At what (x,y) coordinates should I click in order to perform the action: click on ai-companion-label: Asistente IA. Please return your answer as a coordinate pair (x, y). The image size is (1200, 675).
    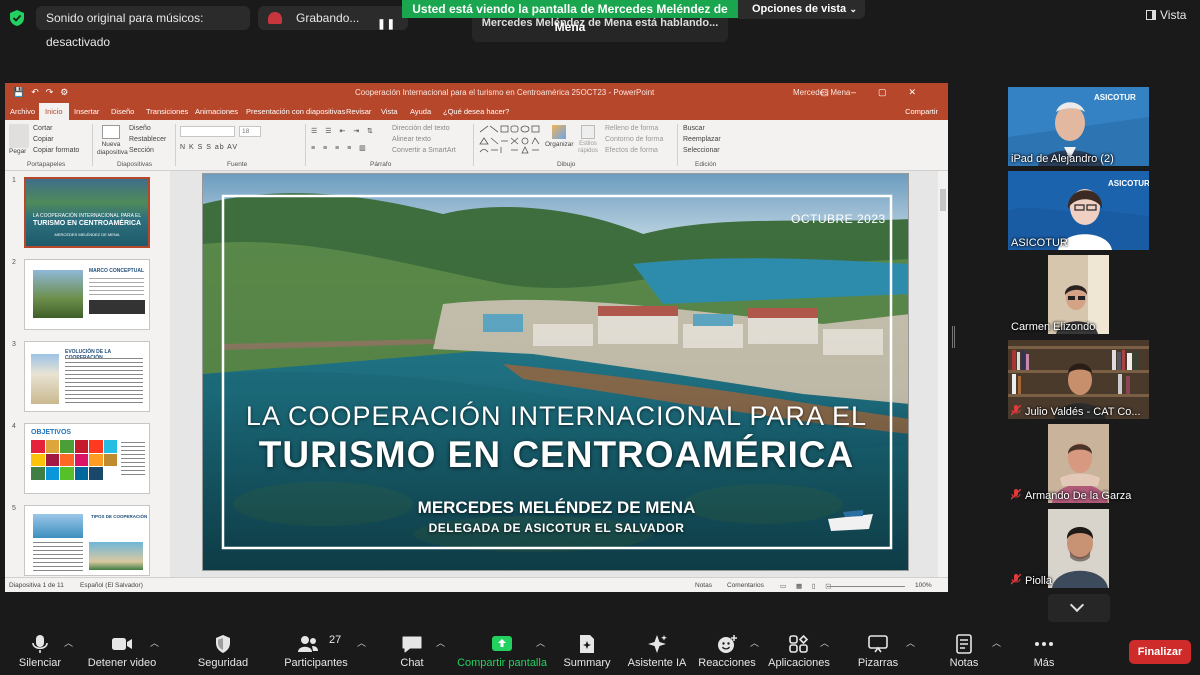
    Looking at the image, I should click on (657, 663).